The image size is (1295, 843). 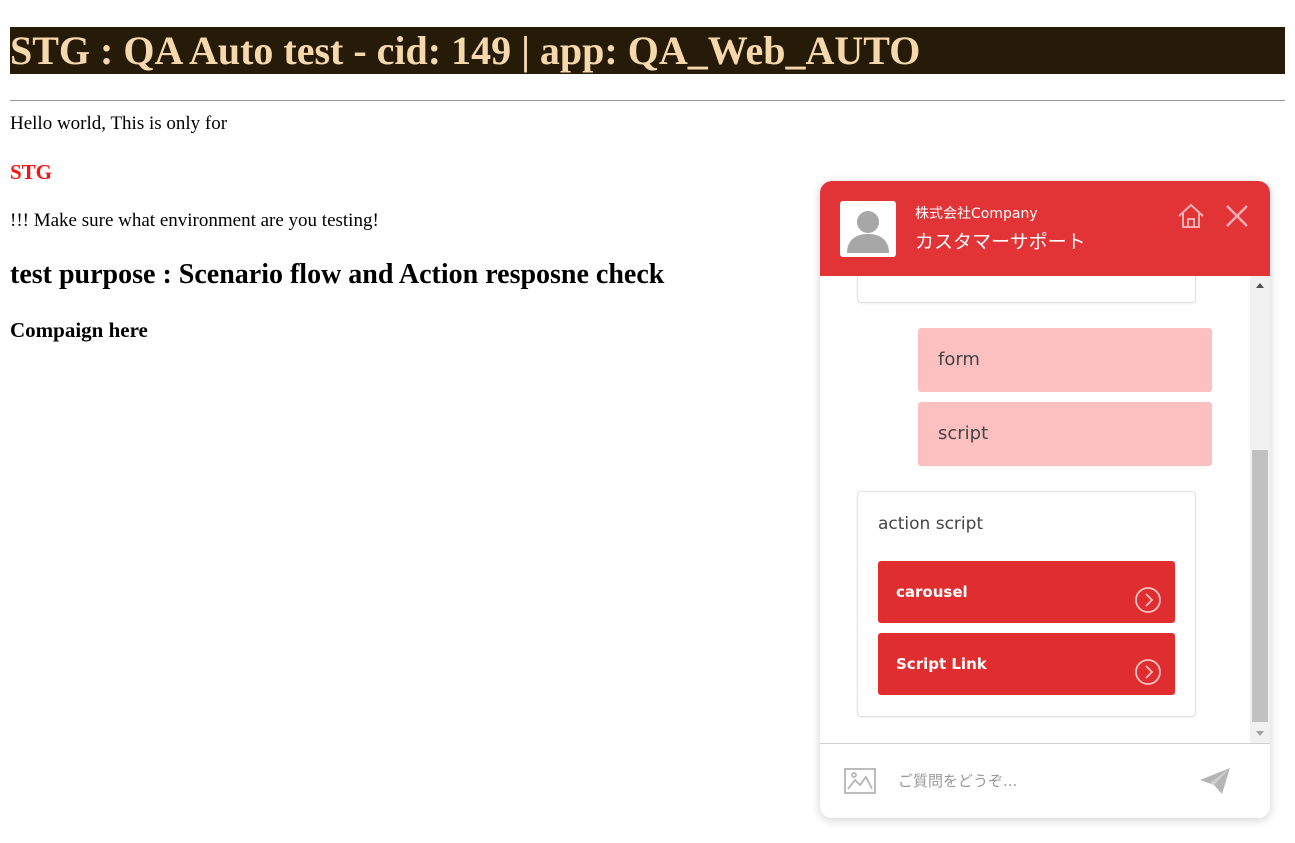 I want to click on action-script-card: action script carousel Script Link, so click(x=1026, y=604).